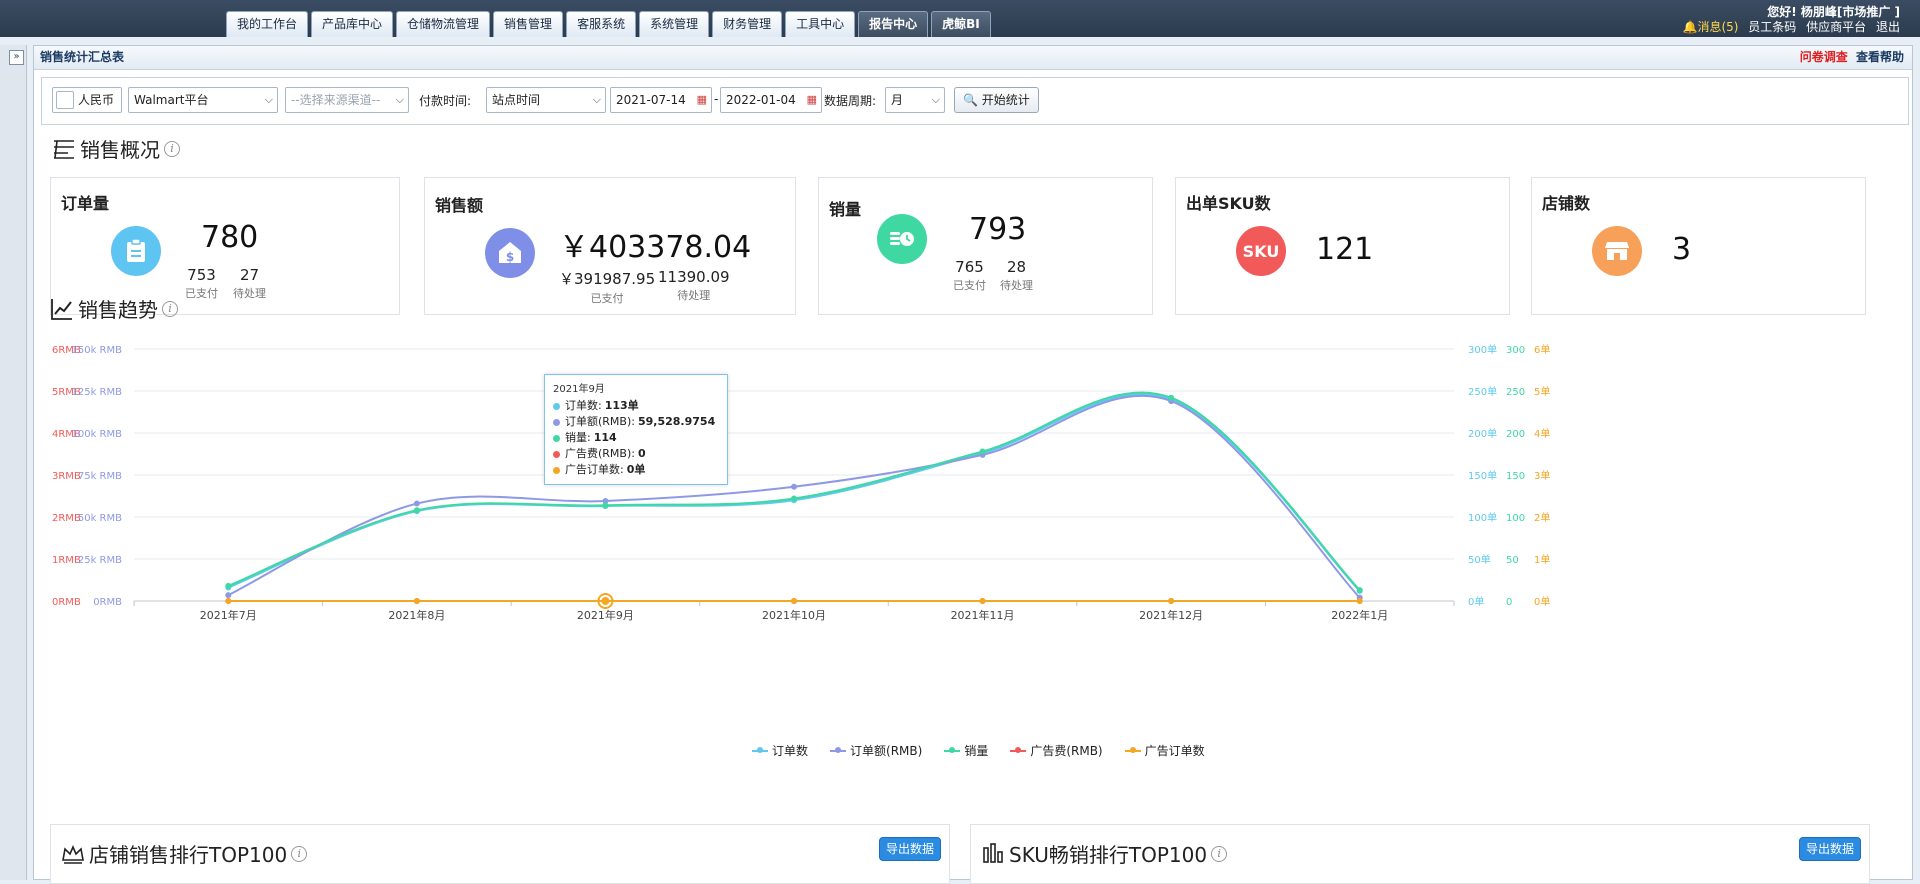 The width and height of the screenshot is (1920, 884). I want to click on user-info: 您好! 杨朋峰[市场推广 ] 🔔消息(5) 员工条码 供应商平台 退出, so click(1788, 20).